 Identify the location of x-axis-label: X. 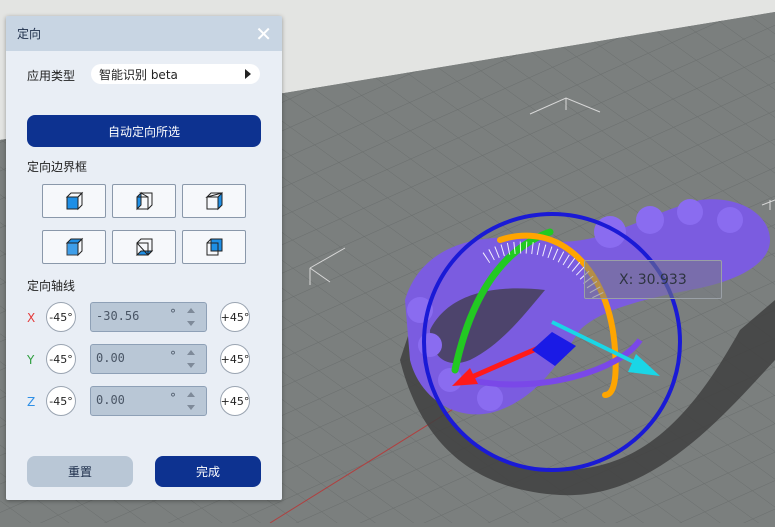
(31, 318).